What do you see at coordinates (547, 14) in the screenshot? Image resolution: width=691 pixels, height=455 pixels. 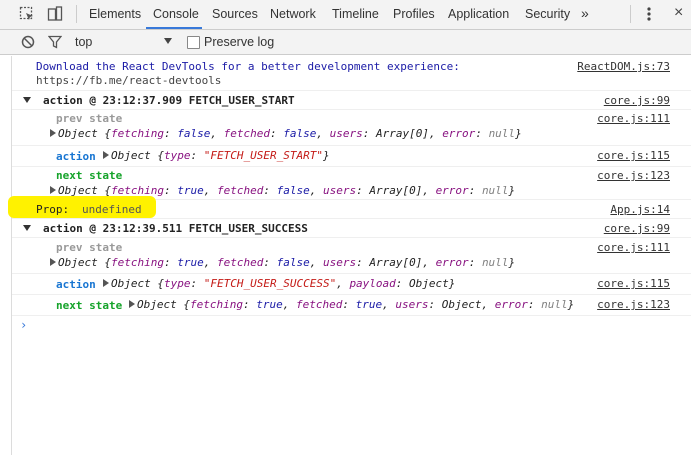 I see `tab-security: Security` at bounding box center [547, 14].